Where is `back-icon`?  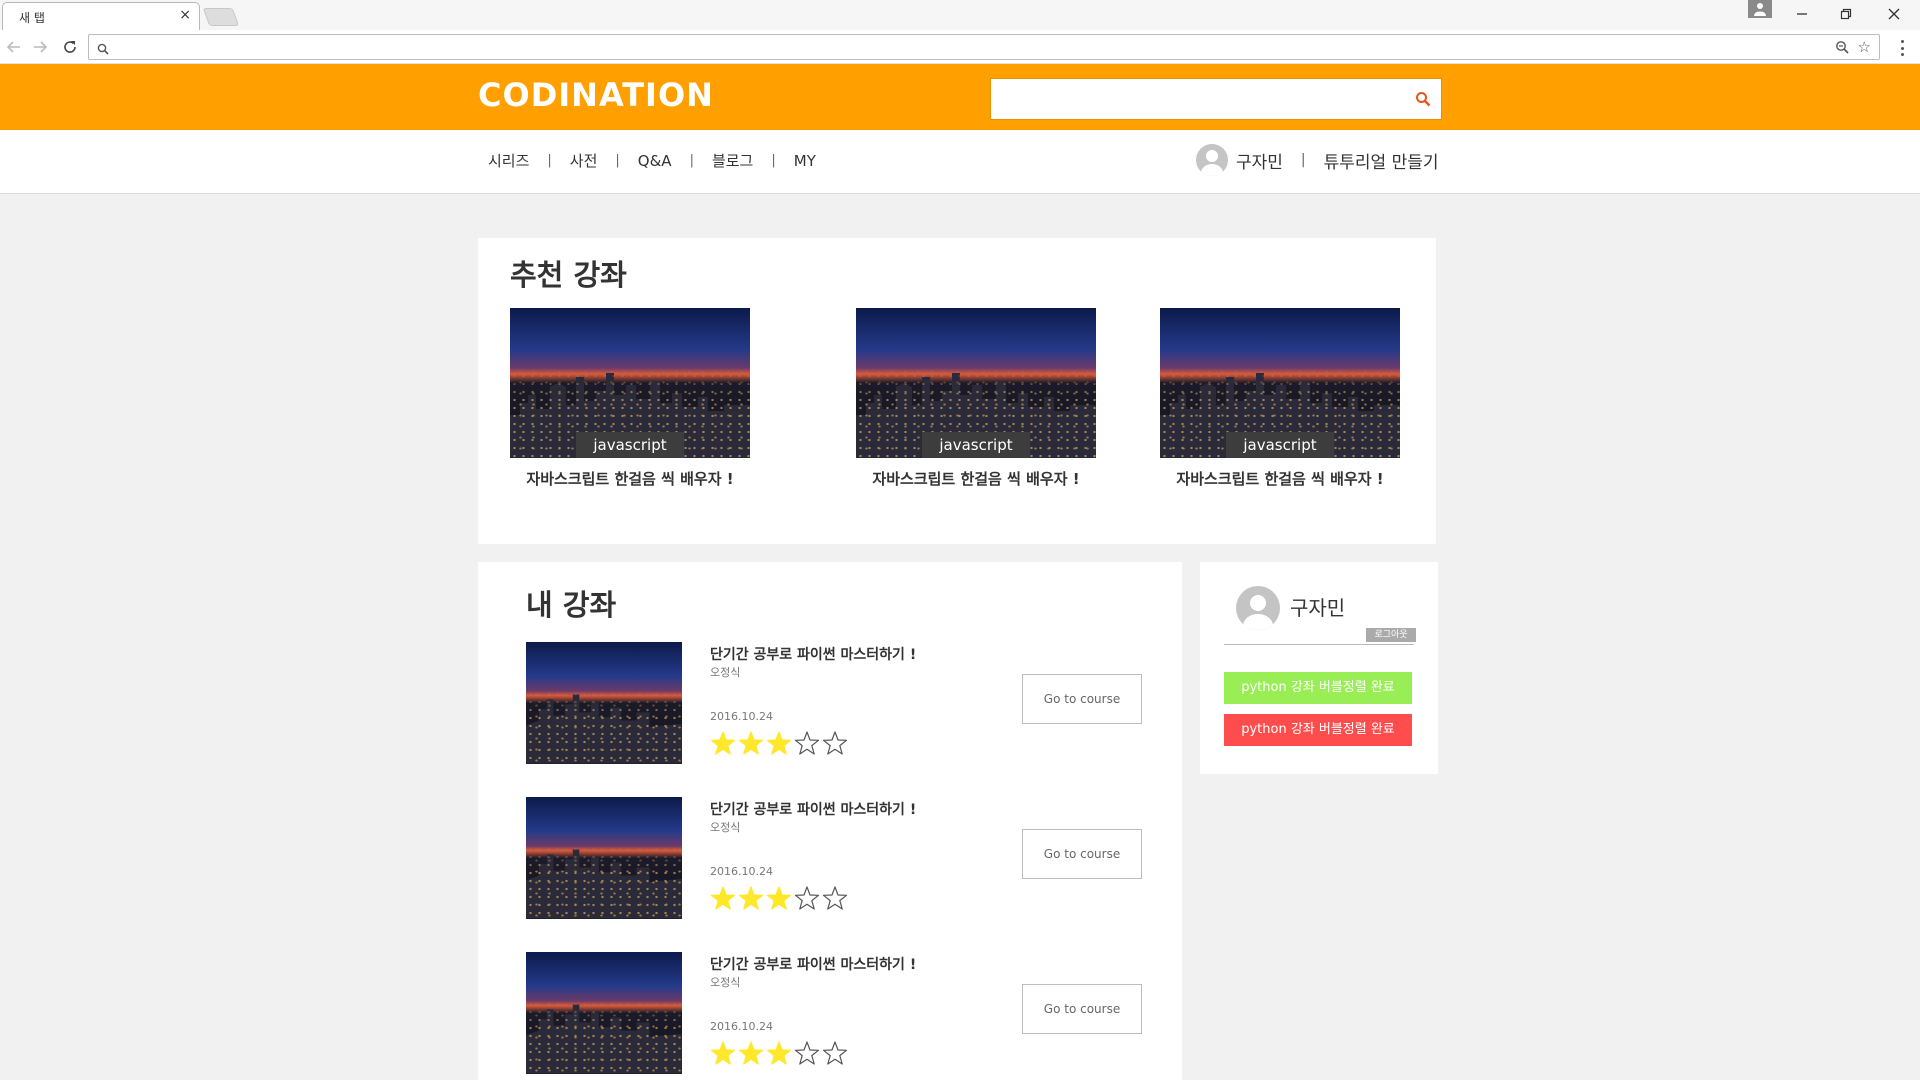 back-icon is located at coordinates (14, 47).